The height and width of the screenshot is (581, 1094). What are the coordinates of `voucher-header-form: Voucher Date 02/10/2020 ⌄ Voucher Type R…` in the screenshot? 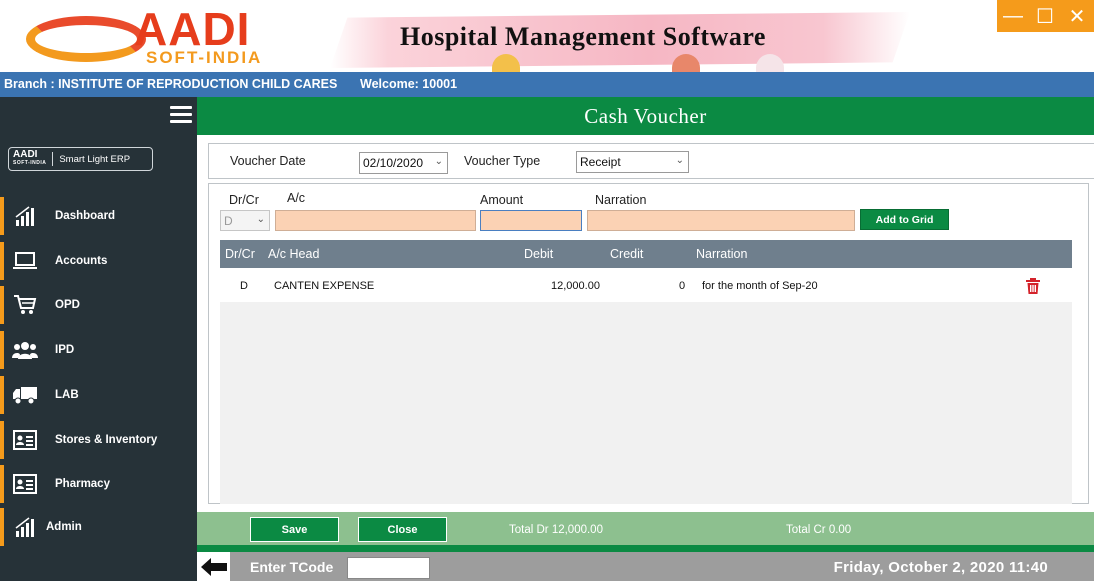 It's located at (651, 161).